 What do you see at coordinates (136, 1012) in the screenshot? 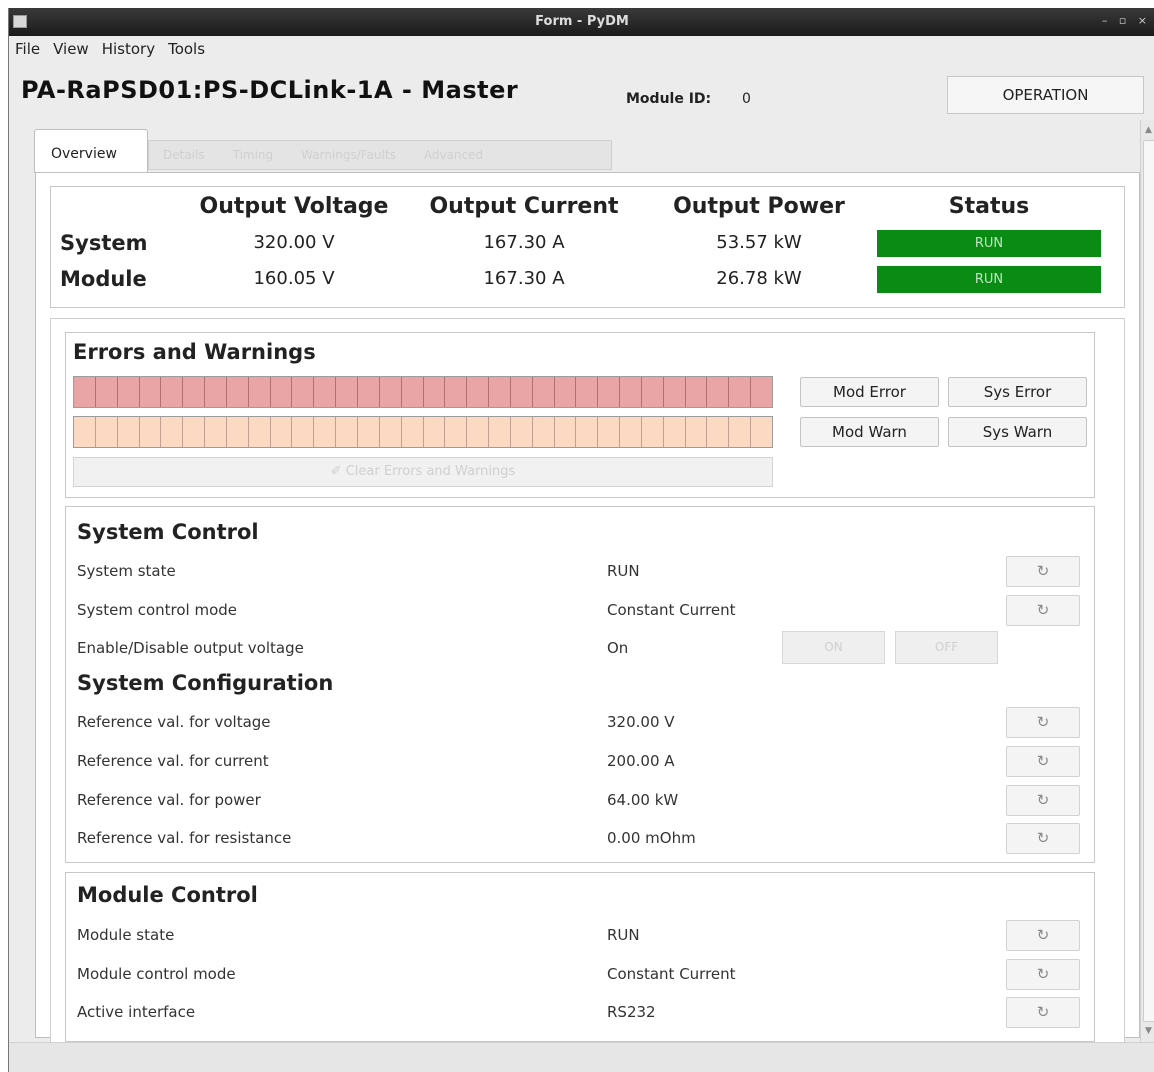
I see `active-interface-label: Active interface` at bounding box center [136, 1012].